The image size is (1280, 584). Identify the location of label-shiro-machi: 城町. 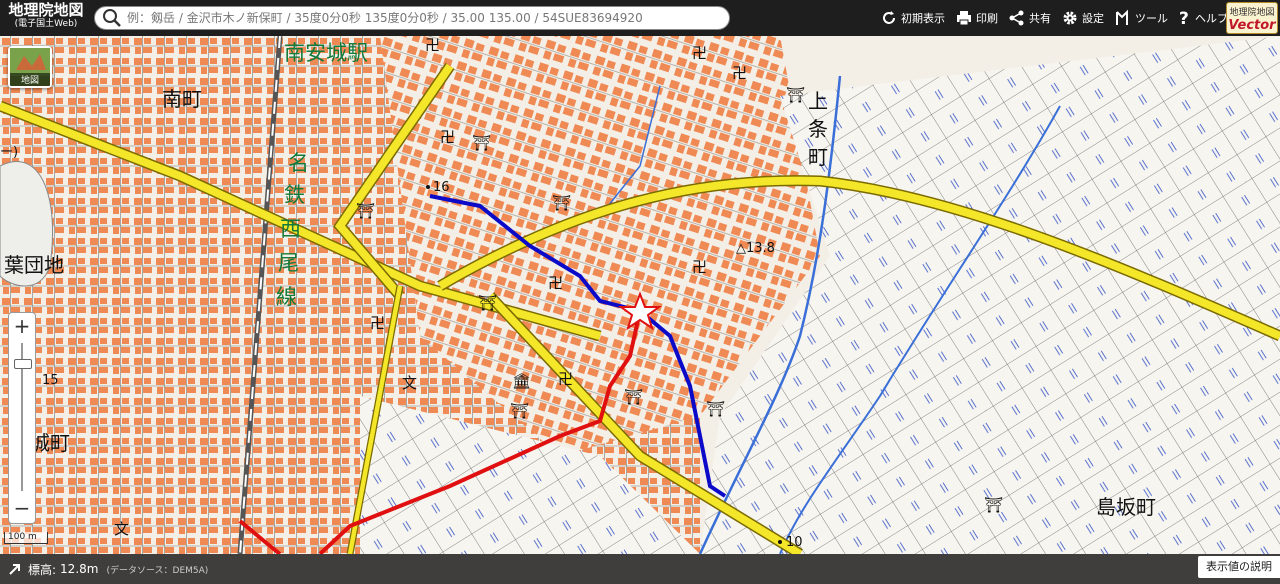
(50, 443).